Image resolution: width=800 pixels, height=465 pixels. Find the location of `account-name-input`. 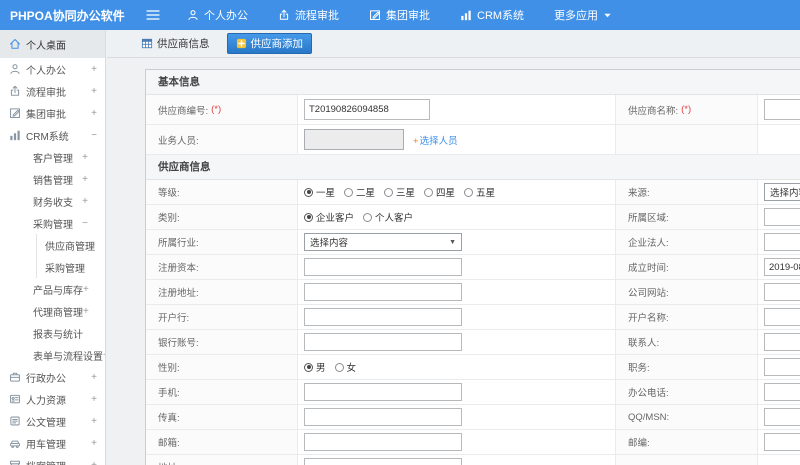

account-name-input is located at coordinates (782, 317).